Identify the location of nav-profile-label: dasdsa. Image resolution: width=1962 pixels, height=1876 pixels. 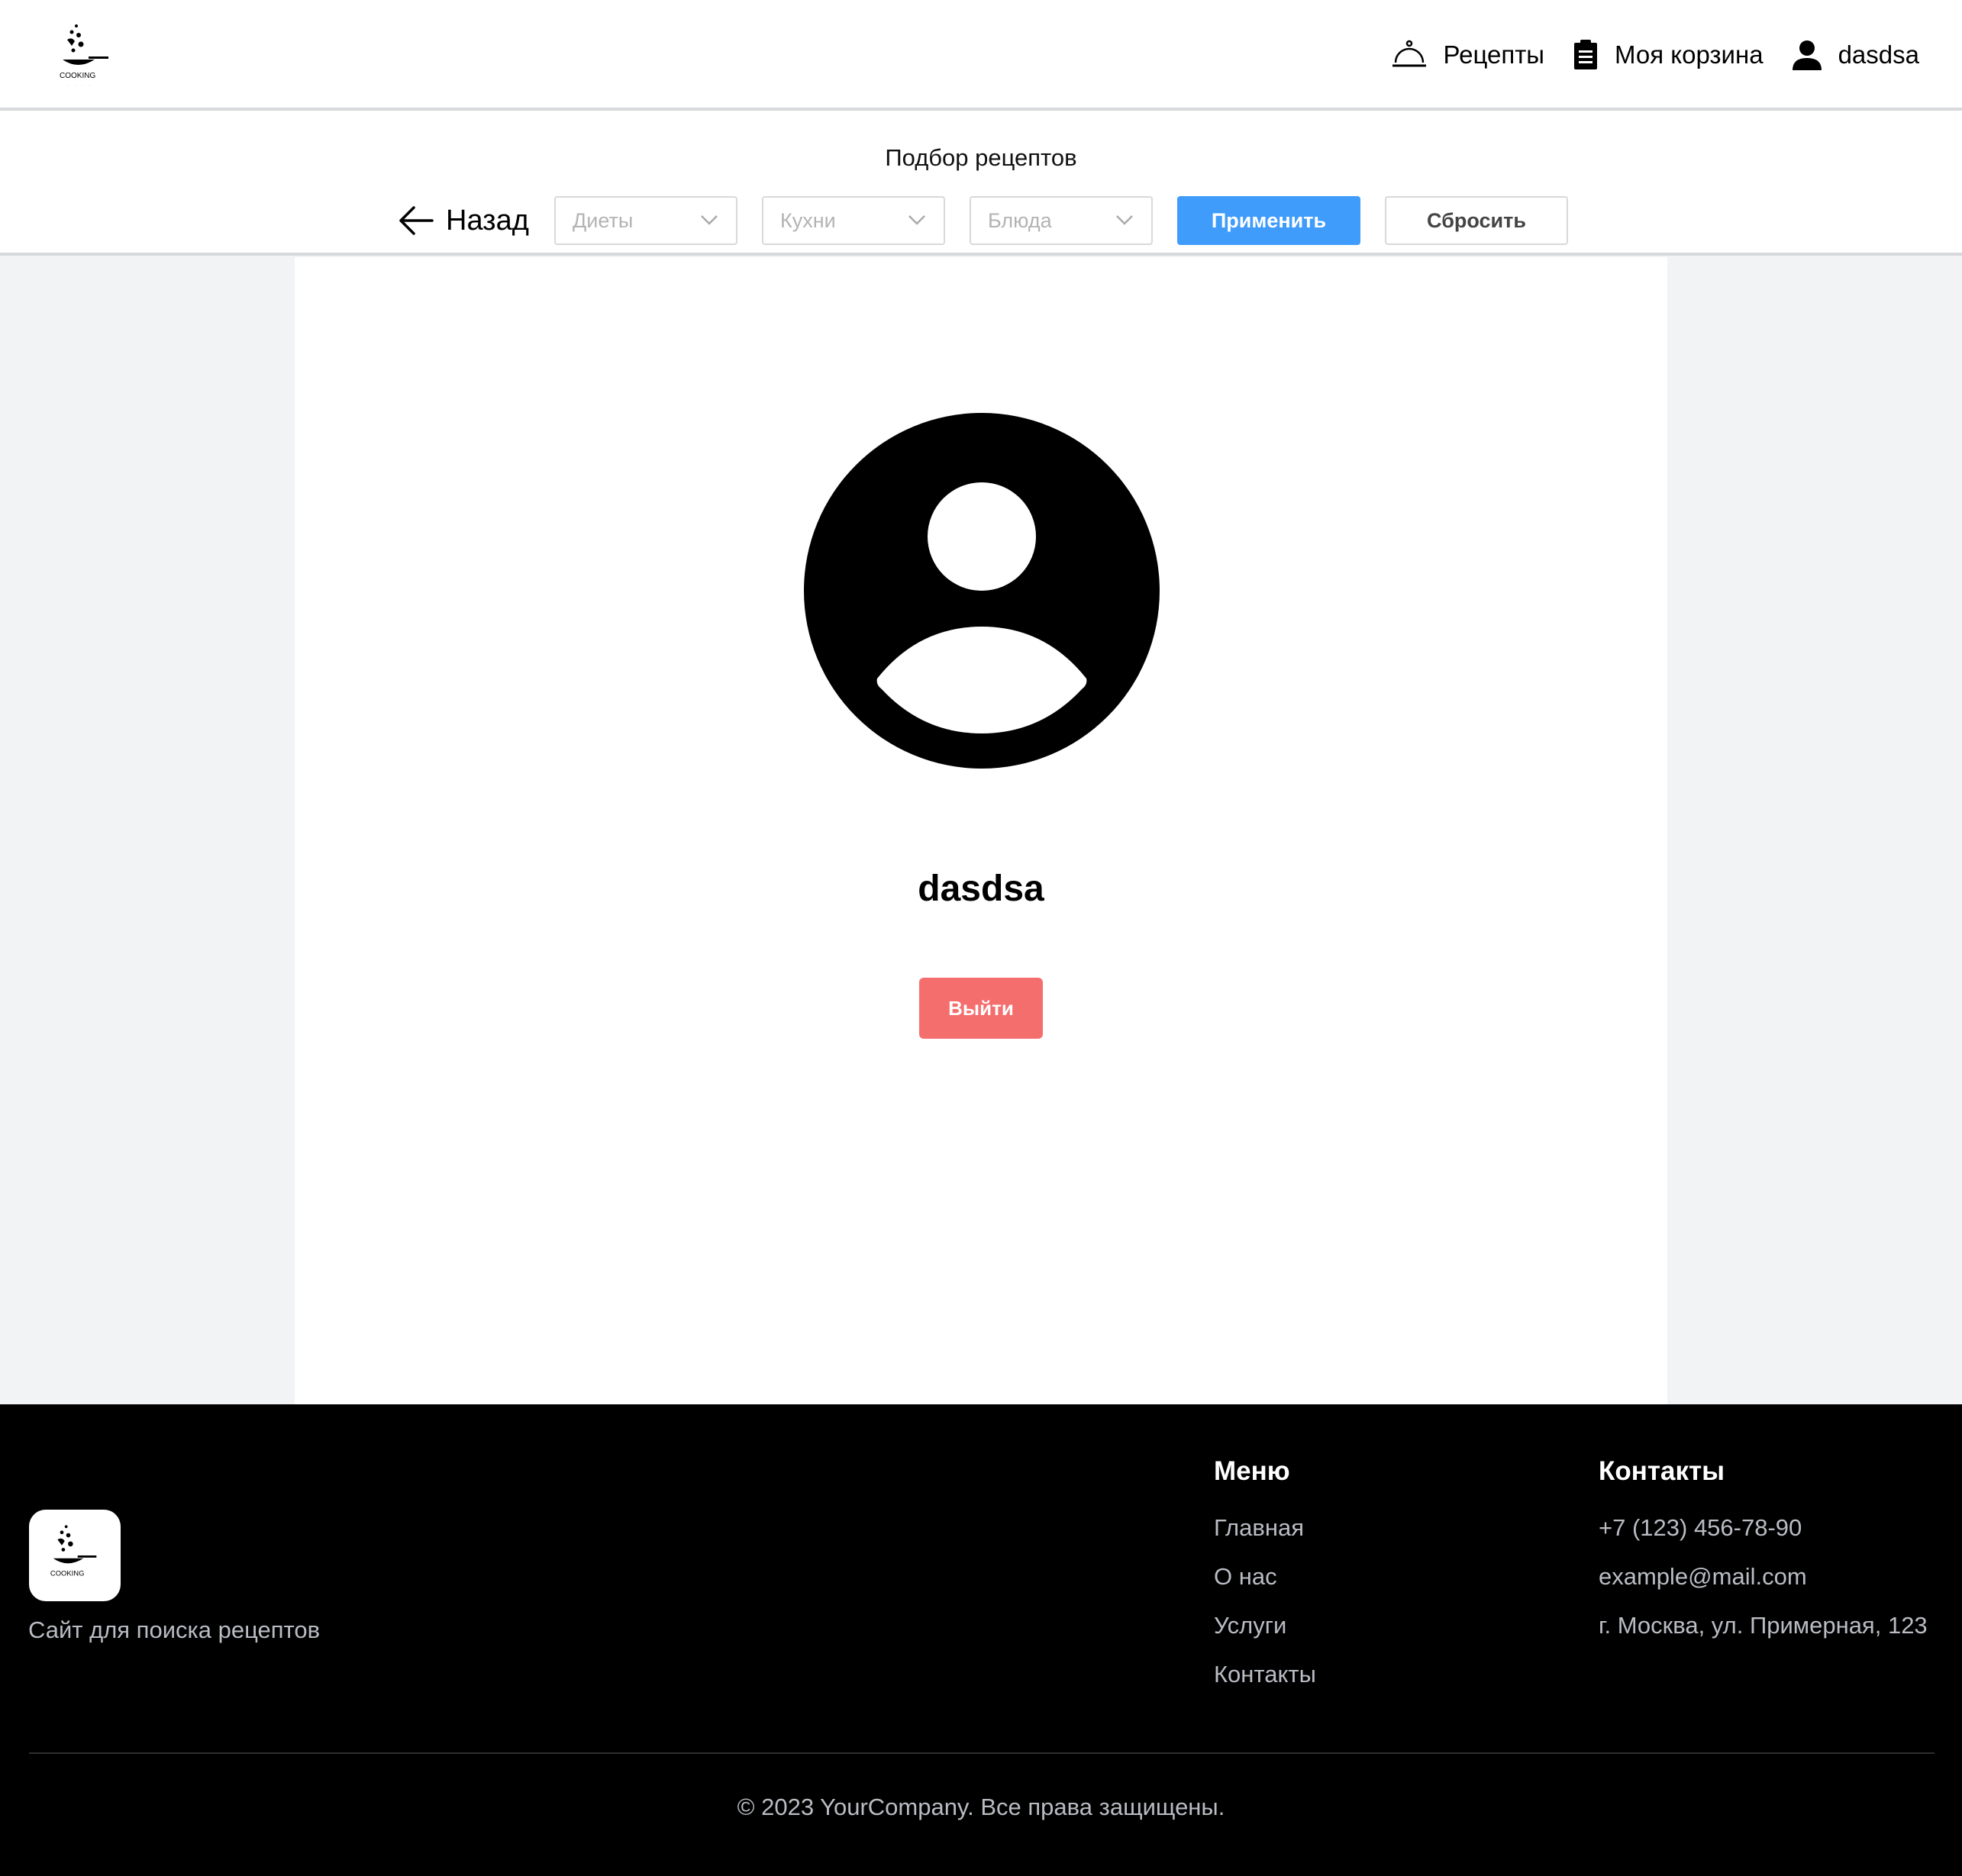
(1878, 54).